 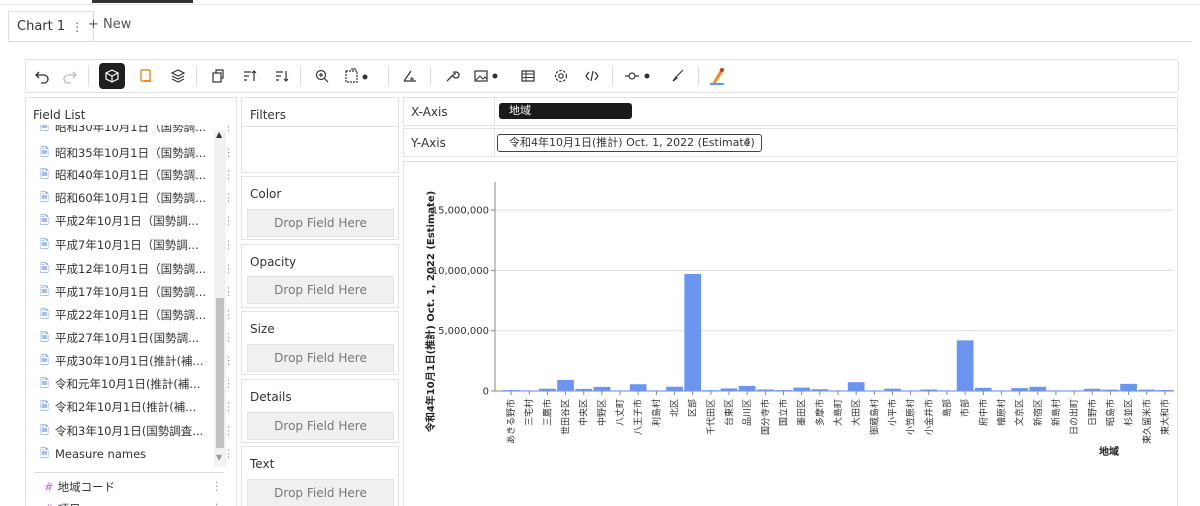 I want to click on wrench-icon, so click(x=452, y=76).